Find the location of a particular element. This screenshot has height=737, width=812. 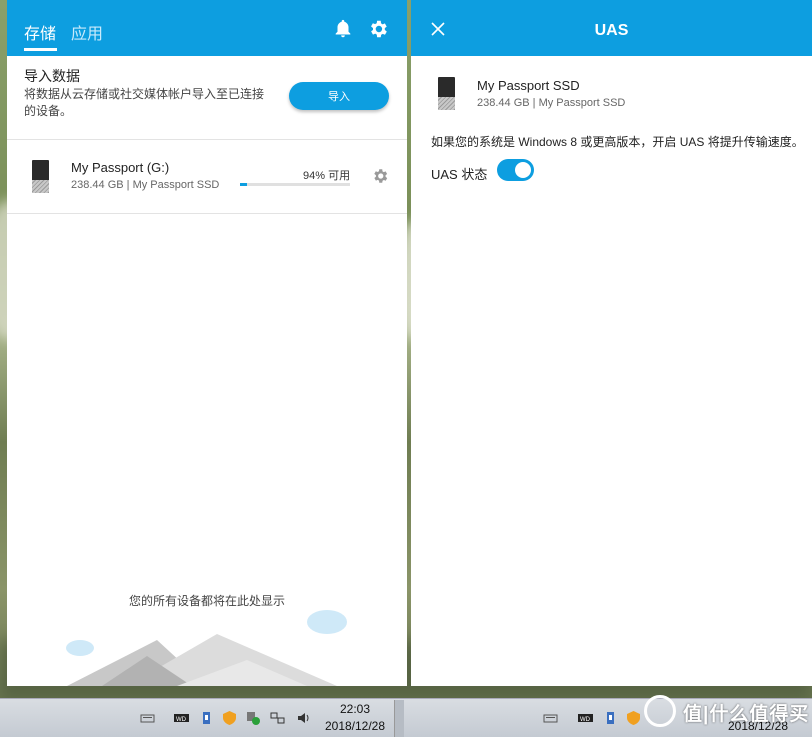

app-header: 存储 应用 is located at coordinates (207, 28).